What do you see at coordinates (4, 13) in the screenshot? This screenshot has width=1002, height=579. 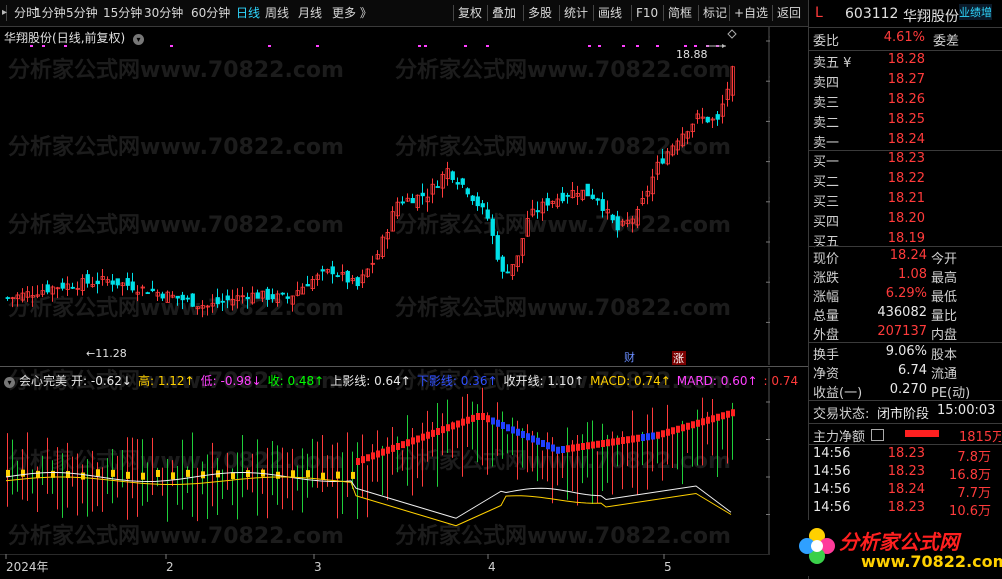 I see `collapse-icon: ▸` at bounding box center [4, 13].